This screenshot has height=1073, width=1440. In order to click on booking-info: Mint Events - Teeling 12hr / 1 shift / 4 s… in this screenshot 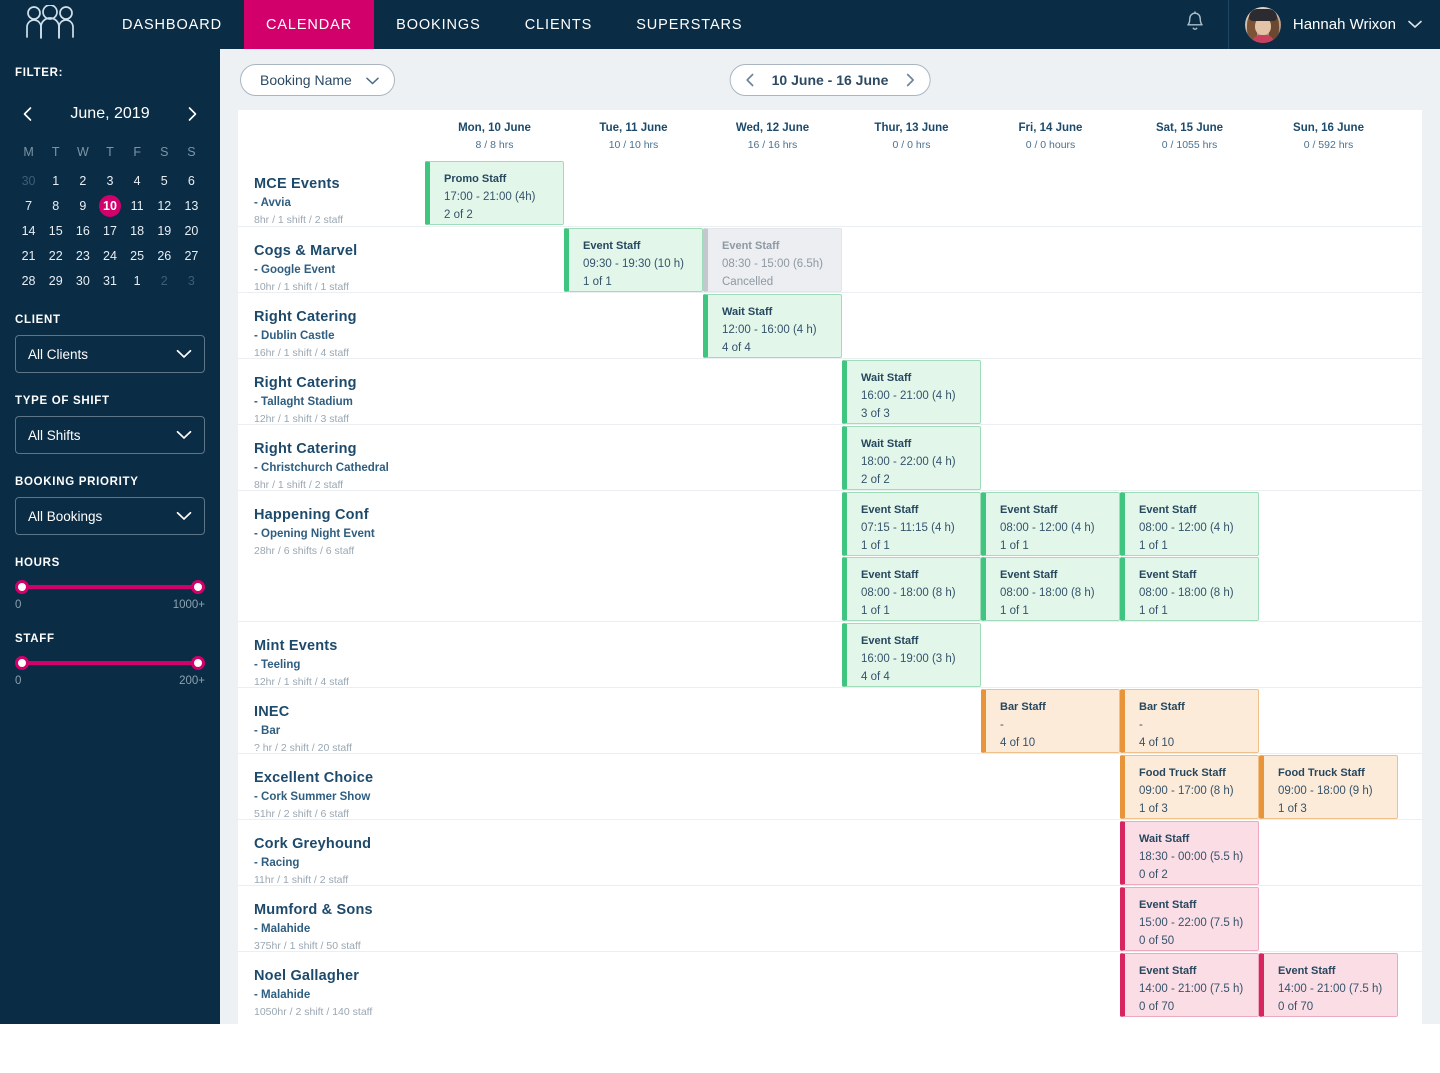, I will do `click(331, 655)`.